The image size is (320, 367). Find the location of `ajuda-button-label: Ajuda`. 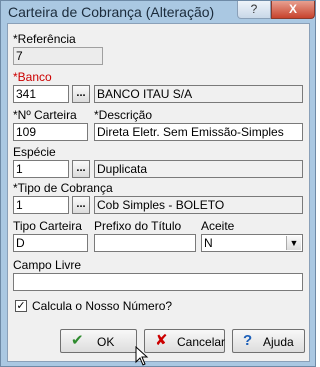

ajuda-button-label: Ajuda is located at coordinates (278, 342).